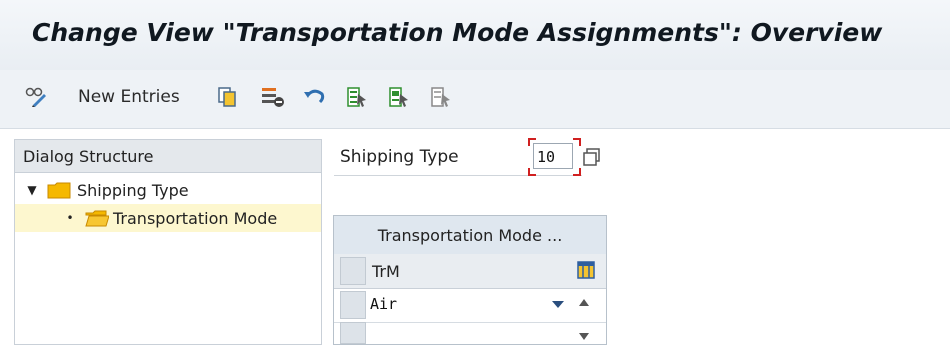 The height and width of the screenshot is (345, 950). Describe the element at coordinates (386, 271) in the screenshot. I see `column-header-trm: TrM` at that location.